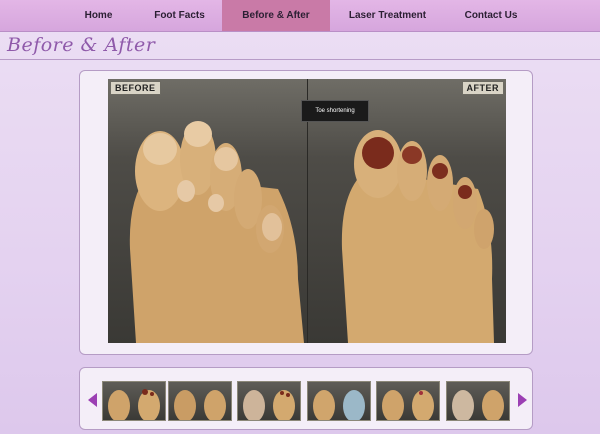 This screenshot has width=600, height=434. I want to click on nav-before-after: Before & After, so click(276, 15).